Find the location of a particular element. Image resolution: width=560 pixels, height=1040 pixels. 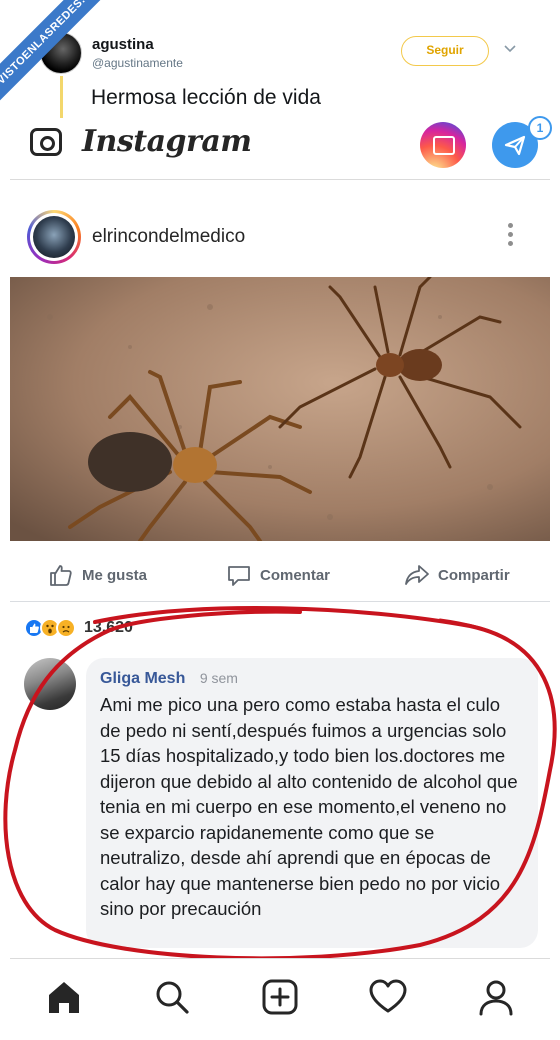

comment-button: Comentar is located at coordinates (278, 575).